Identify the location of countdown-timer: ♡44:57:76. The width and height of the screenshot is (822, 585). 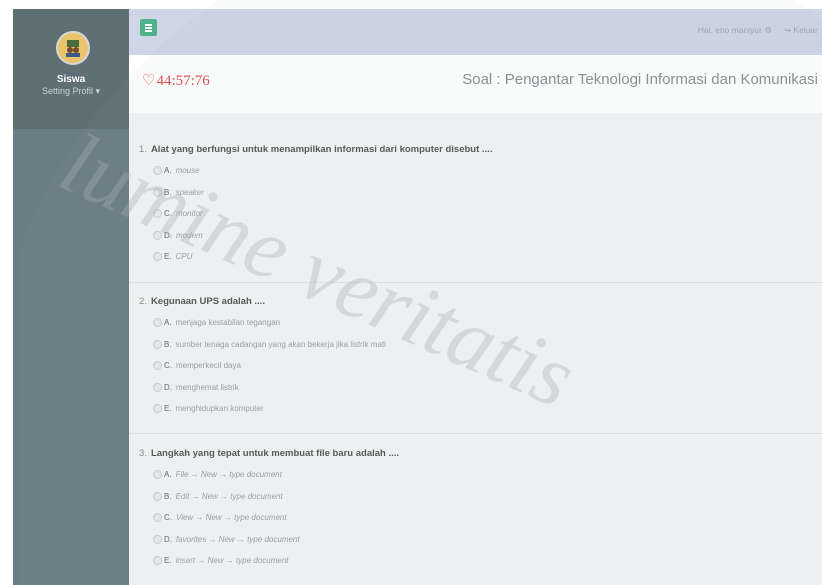
(176, 80).